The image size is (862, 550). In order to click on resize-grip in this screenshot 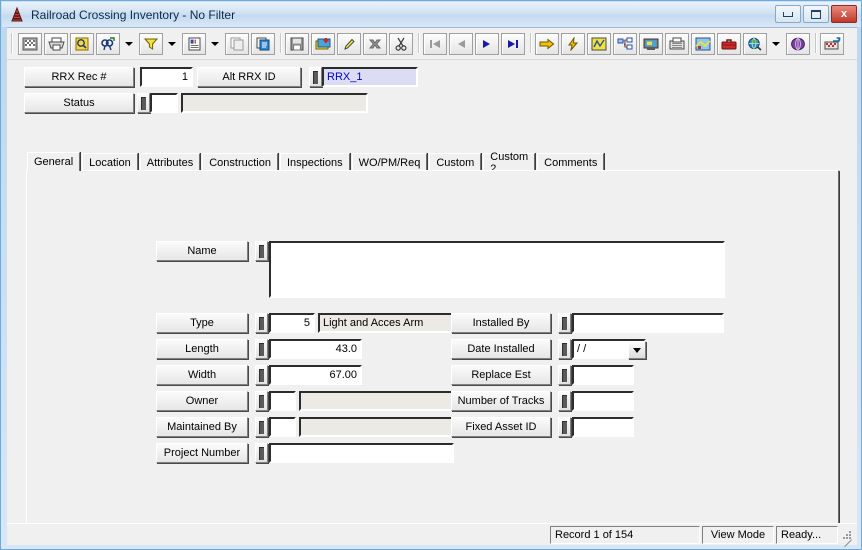, I will do `click(847, 537)`.